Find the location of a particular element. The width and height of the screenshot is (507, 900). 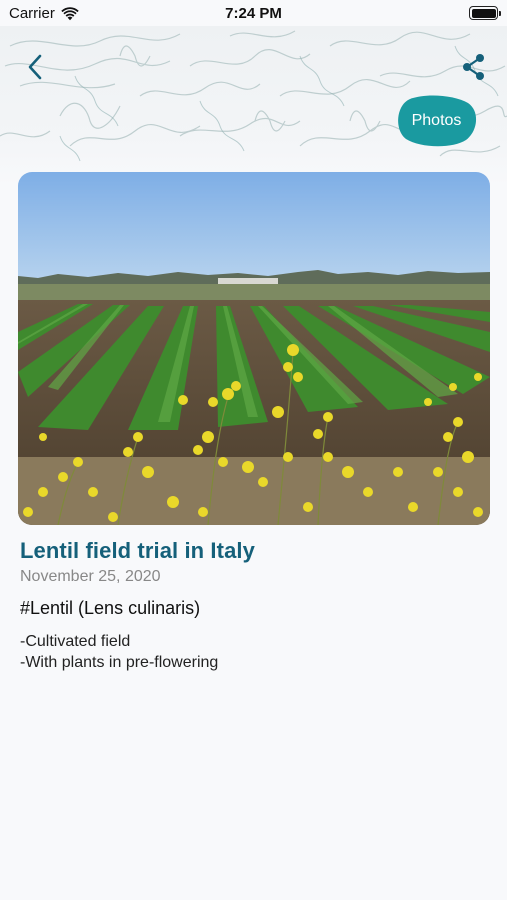

status-time: 7:24 PM is located at coordinates (253, 13).